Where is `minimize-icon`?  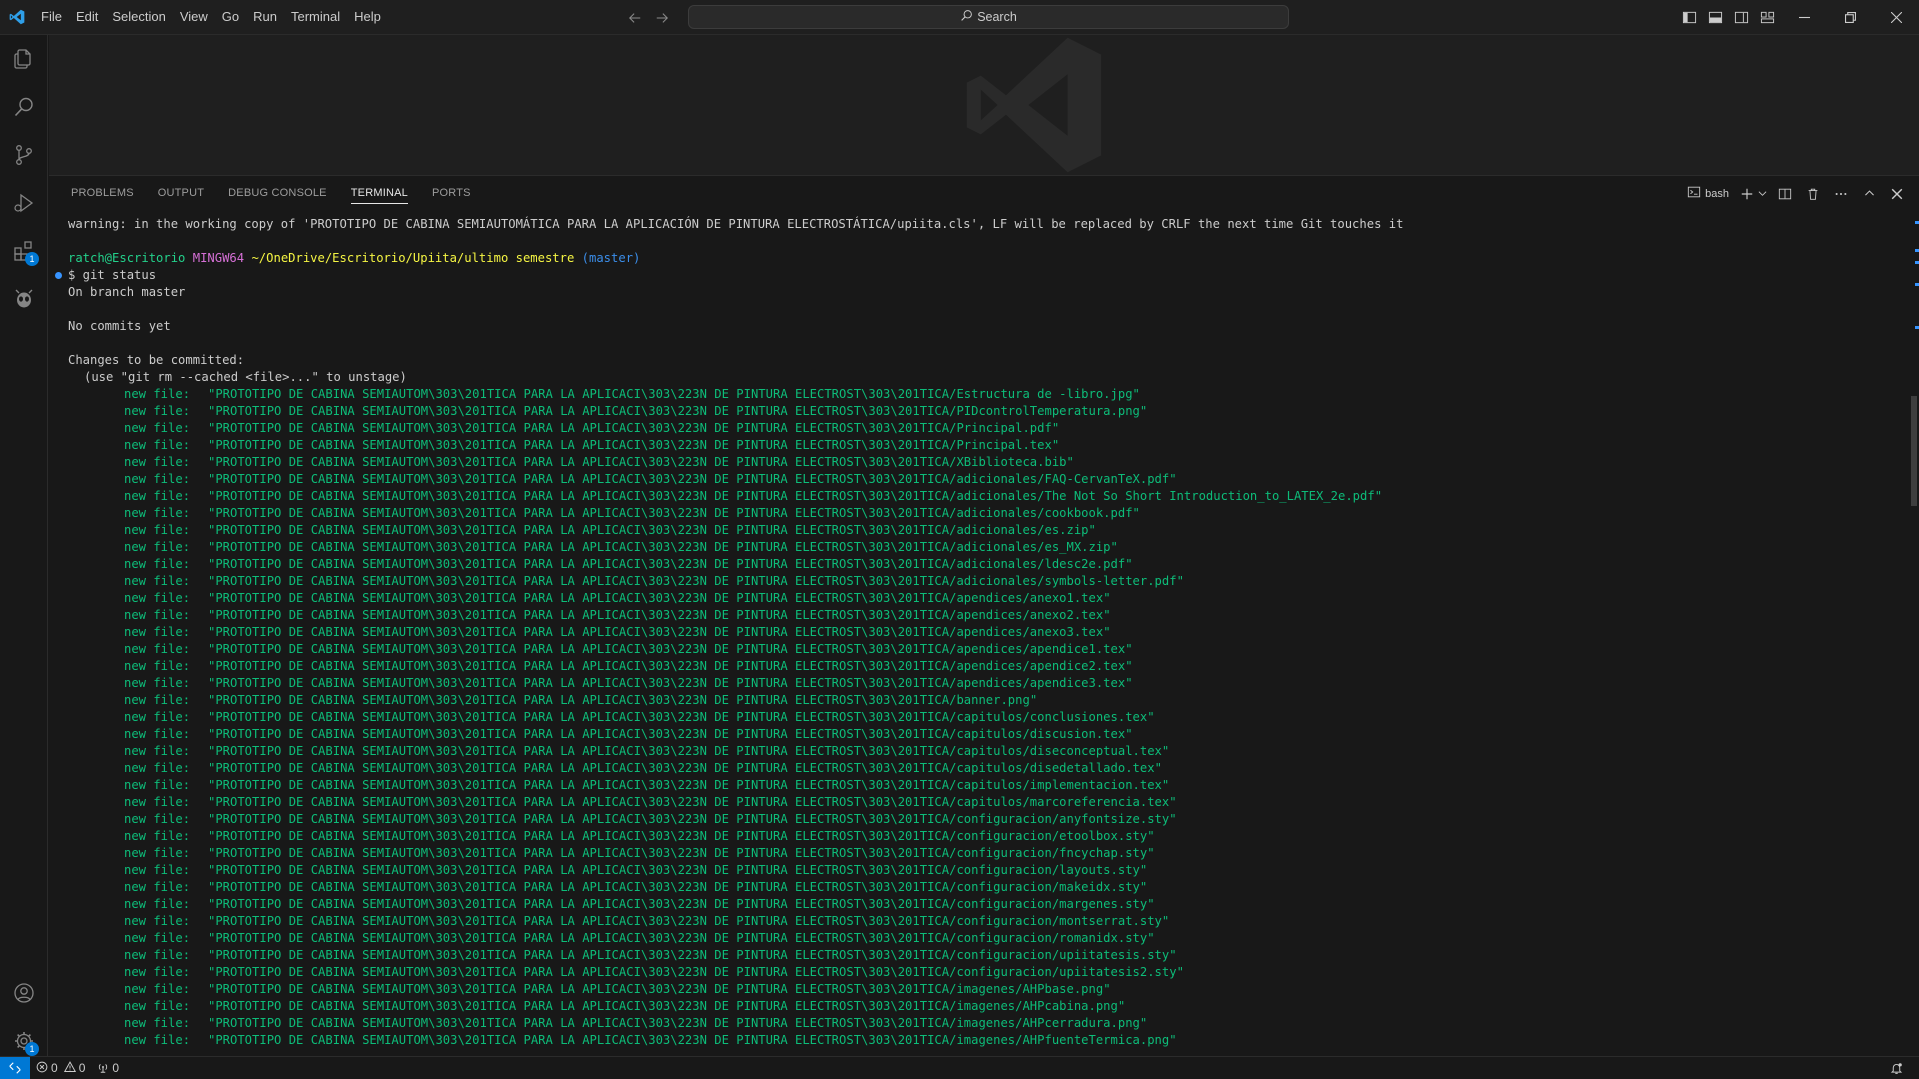 minimize-icon is located at coordinates (1804, 17).